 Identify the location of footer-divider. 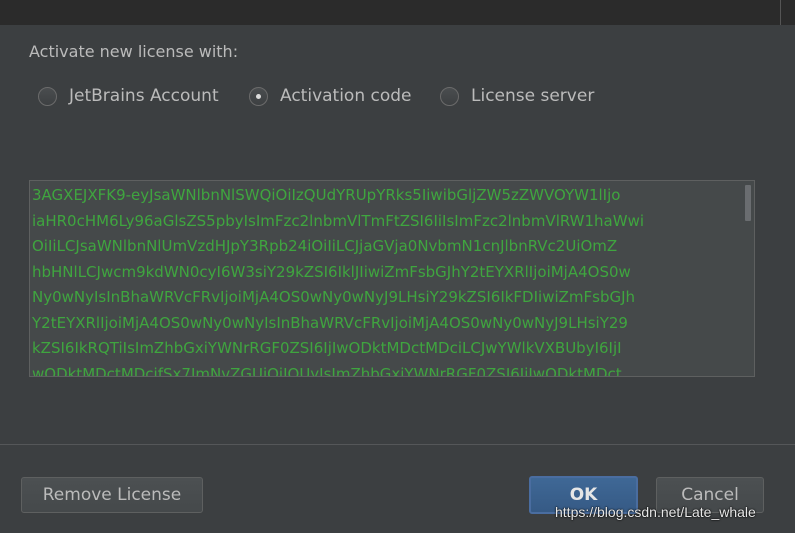
(397, 444).